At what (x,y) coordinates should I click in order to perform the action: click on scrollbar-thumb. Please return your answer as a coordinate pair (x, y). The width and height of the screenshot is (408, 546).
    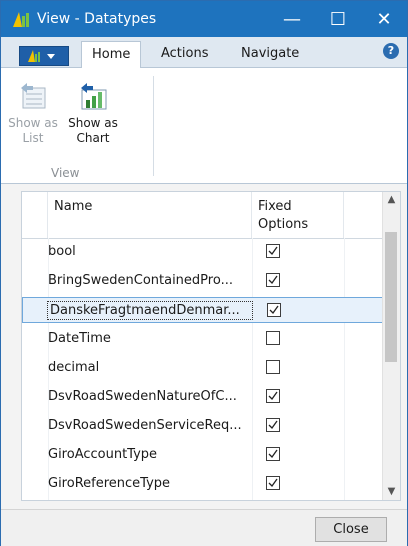
    Looking at the image, I should click on (391, 297).